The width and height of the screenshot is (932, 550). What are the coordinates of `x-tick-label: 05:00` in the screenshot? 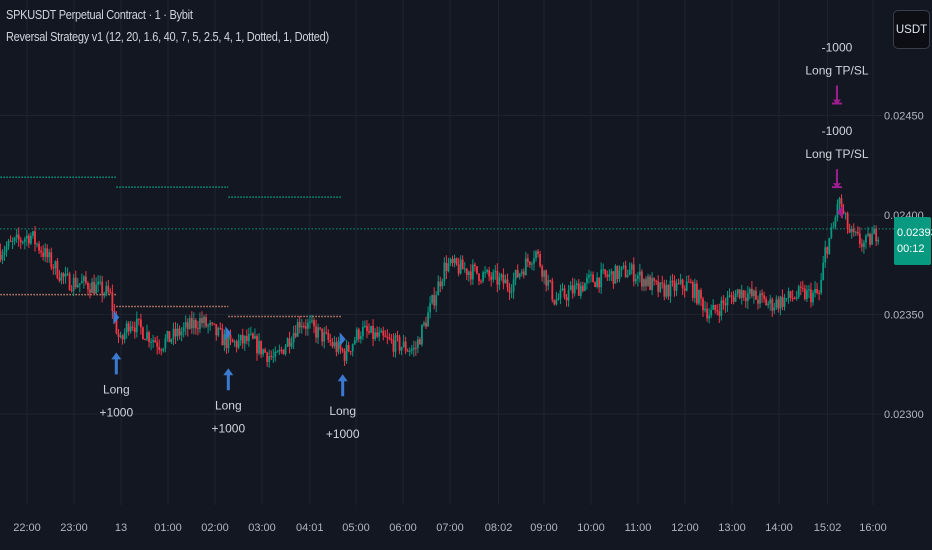 It's located at (356, 528).